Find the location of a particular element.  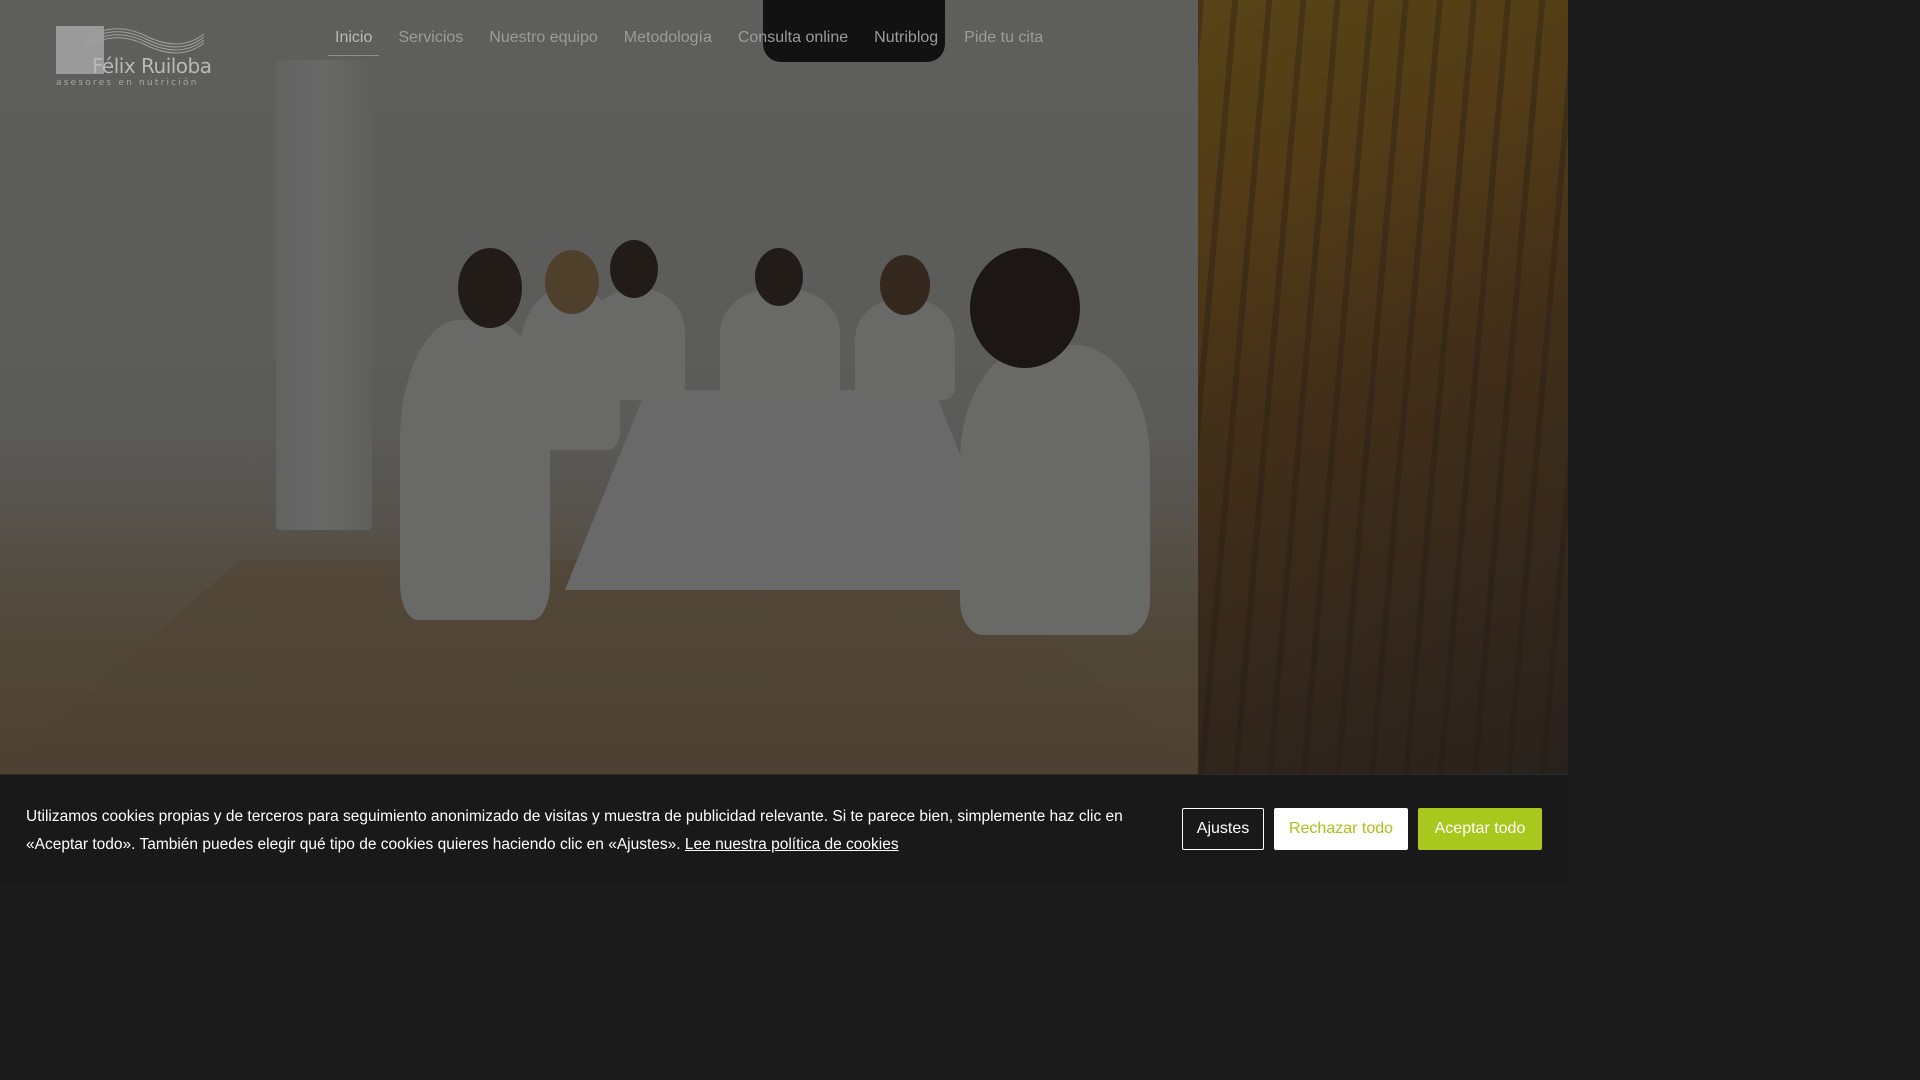

nav-item-pide-tu-cita: Pide tu cita is located at coordinates (1003, 41).